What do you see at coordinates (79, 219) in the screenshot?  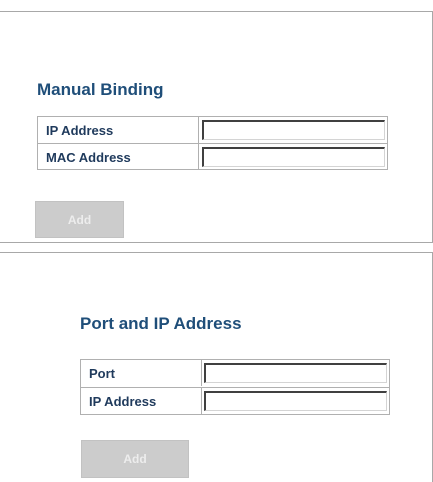 I see `add-binding-button: Add` at bounding box center [79, 219].